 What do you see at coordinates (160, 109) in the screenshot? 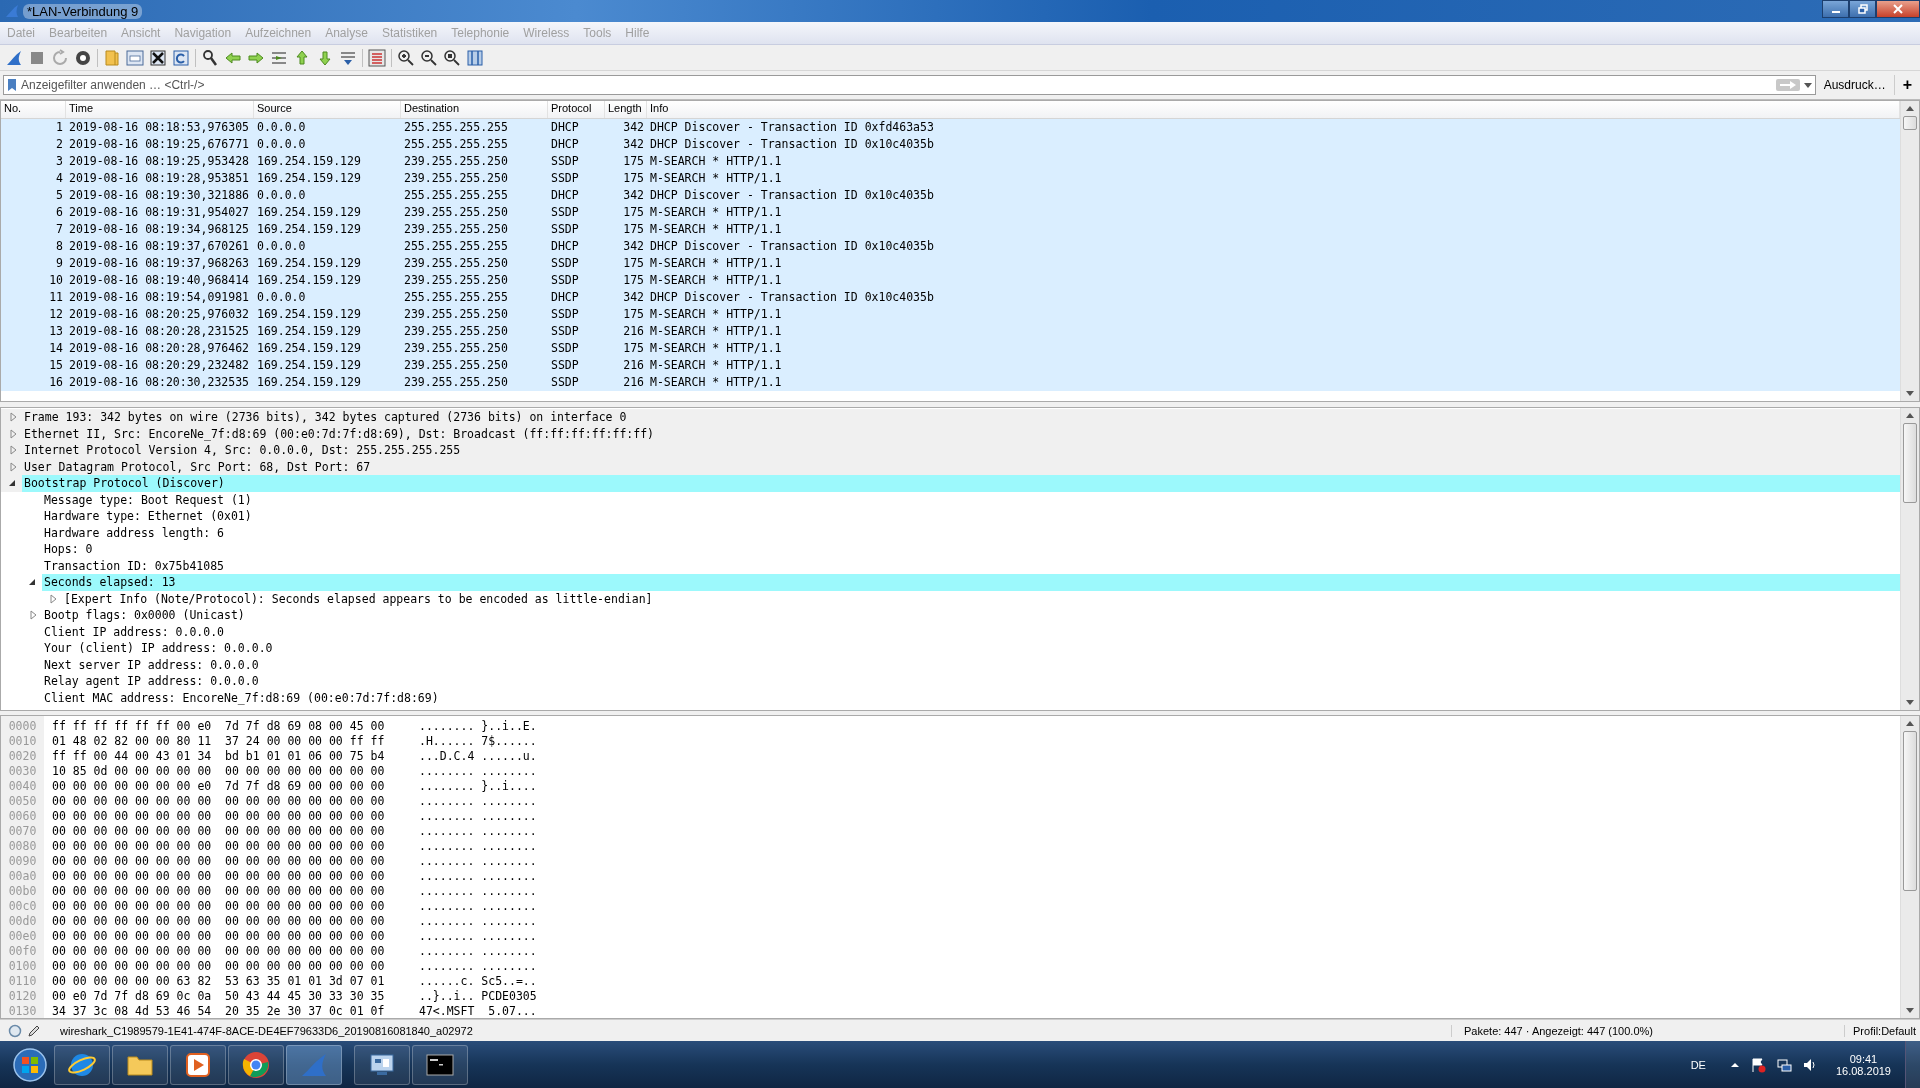
I see `column-header: Time` at bounding box center [160, 109].